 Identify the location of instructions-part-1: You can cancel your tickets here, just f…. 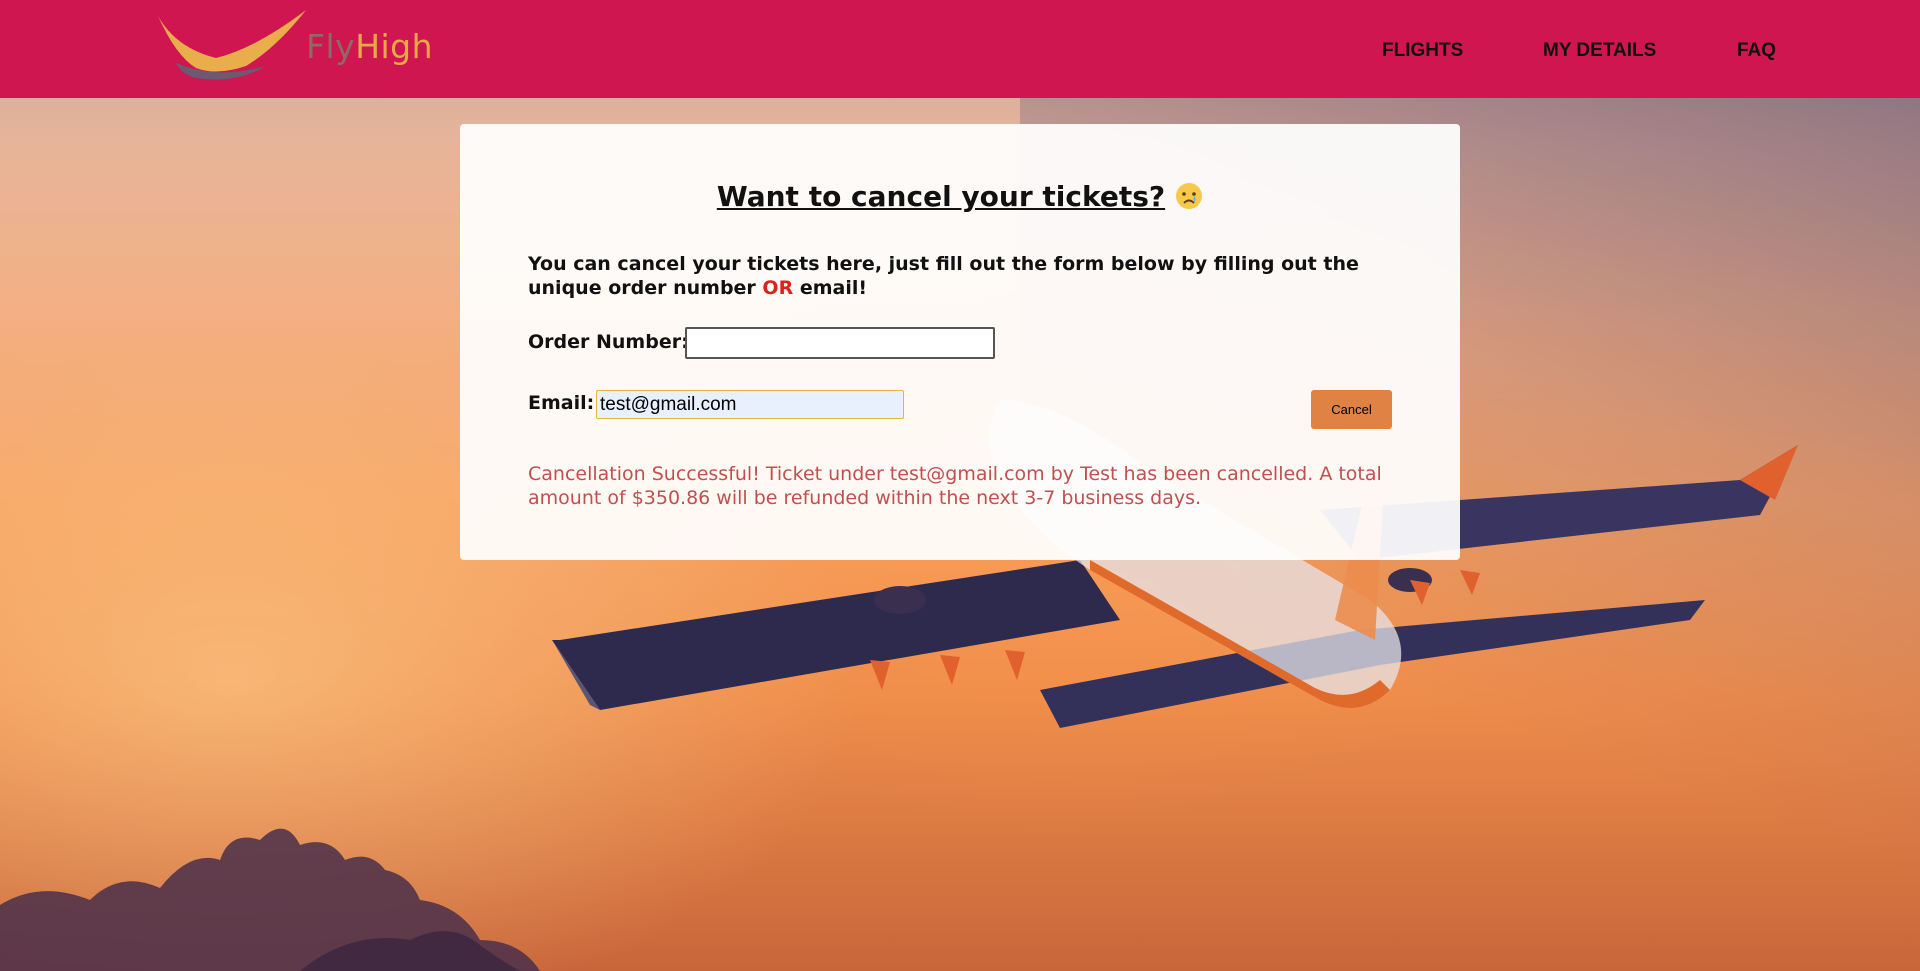
(943, 276).